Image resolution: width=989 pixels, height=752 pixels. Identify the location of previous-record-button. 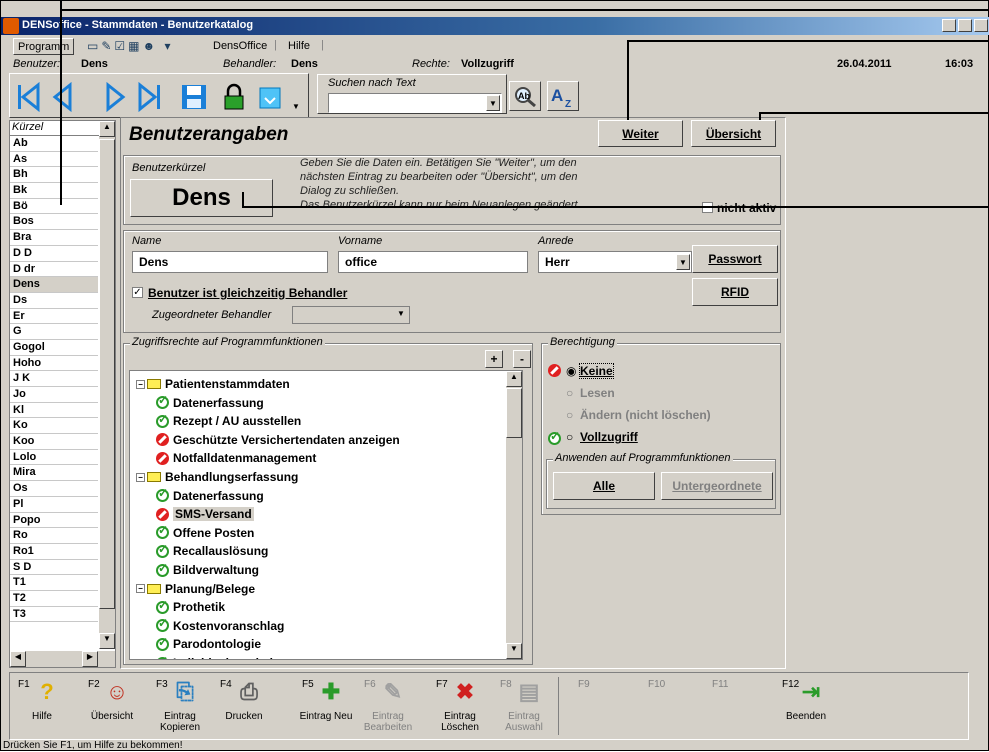
(62, 97).